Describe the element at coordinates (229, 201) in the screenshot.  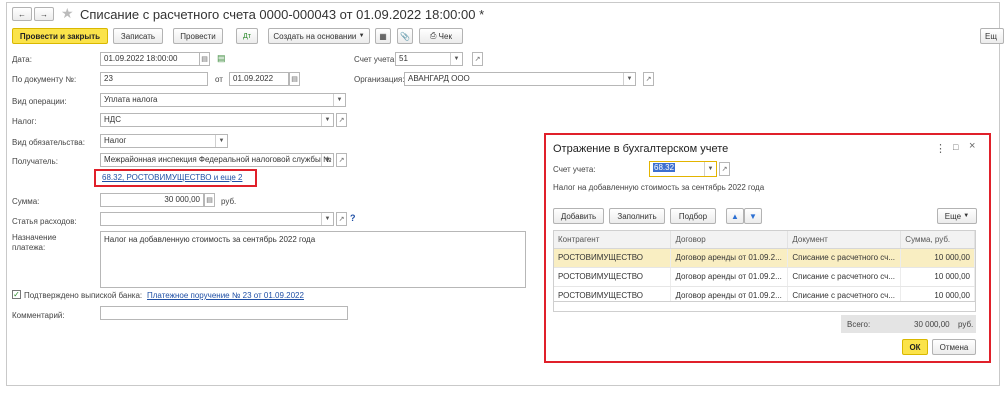
I see `currency-label: руб.` at that location.